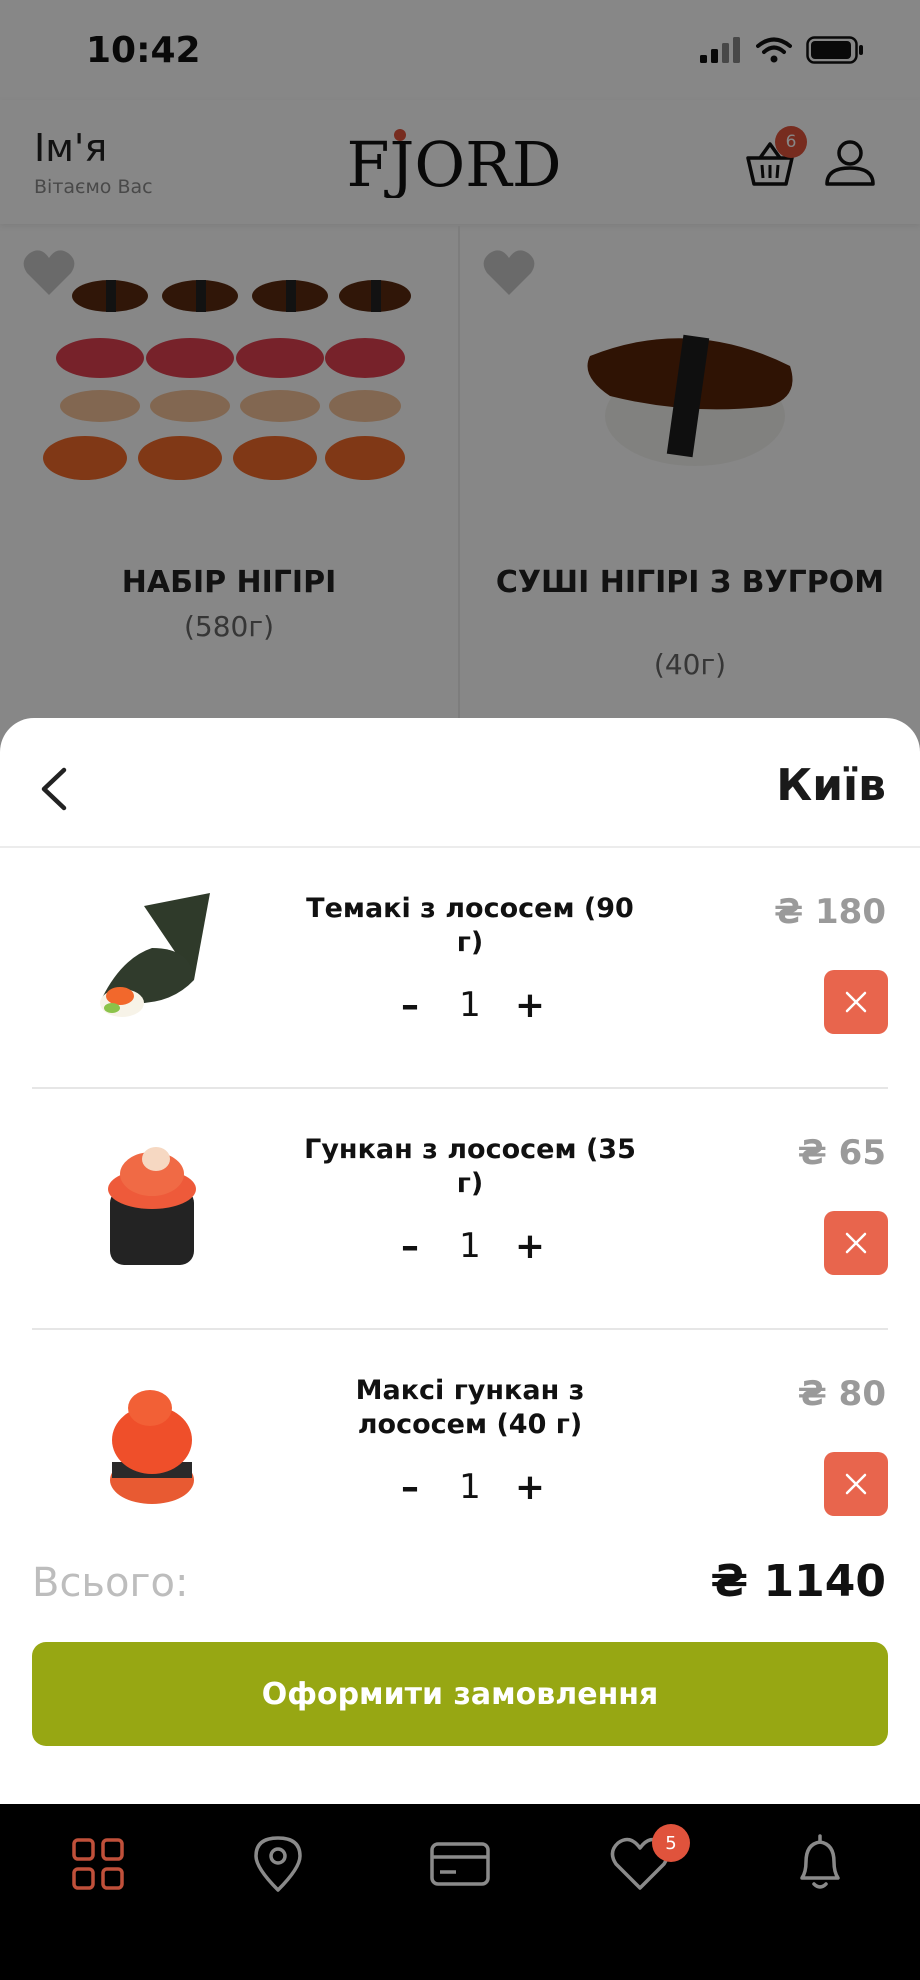 The height and width of the screenshot is (1980, 920). Describe the element at coordinates (460, 1694) in the screenshot. I see `checkout-button: Оформити замовлення` at that location.